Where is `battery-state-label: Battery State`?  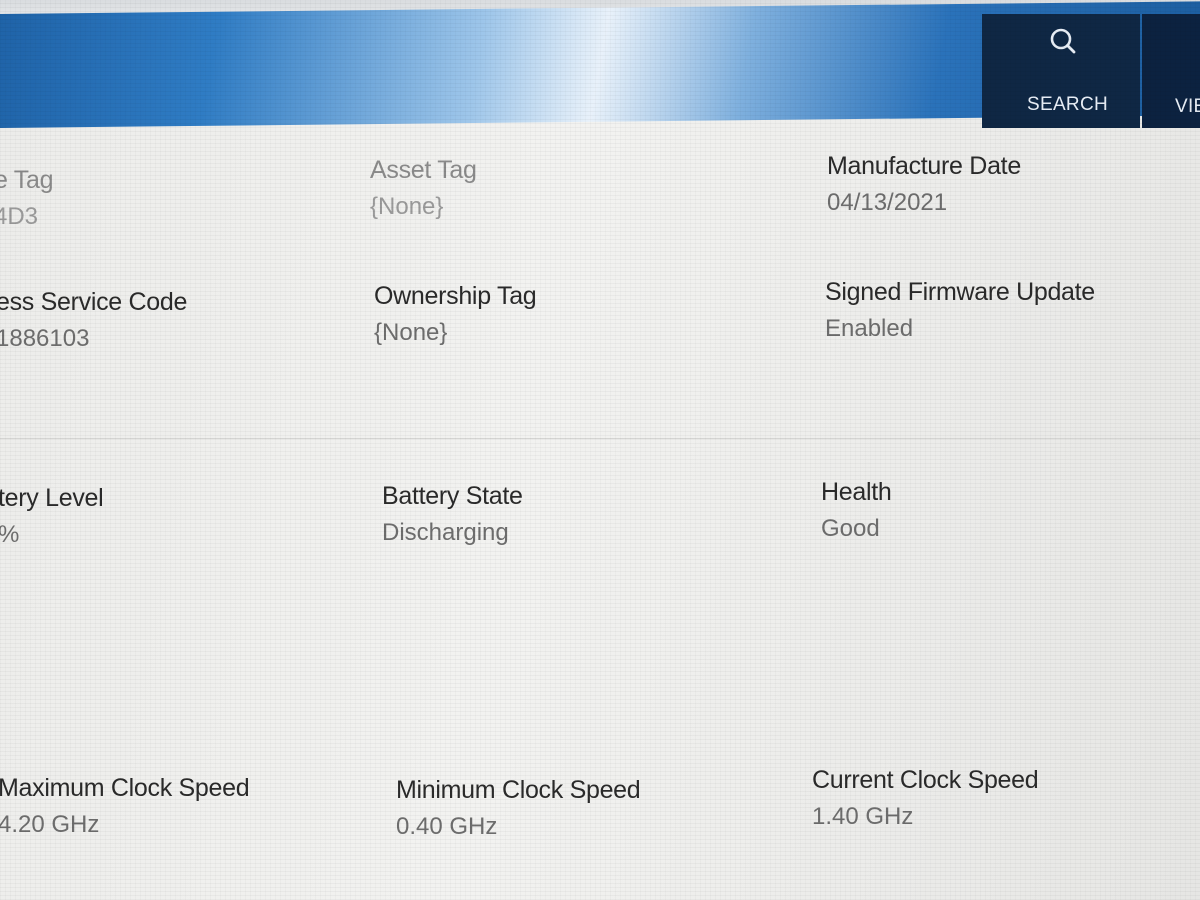 battery-state-label: Battery State is located at coordinates (452, 496).